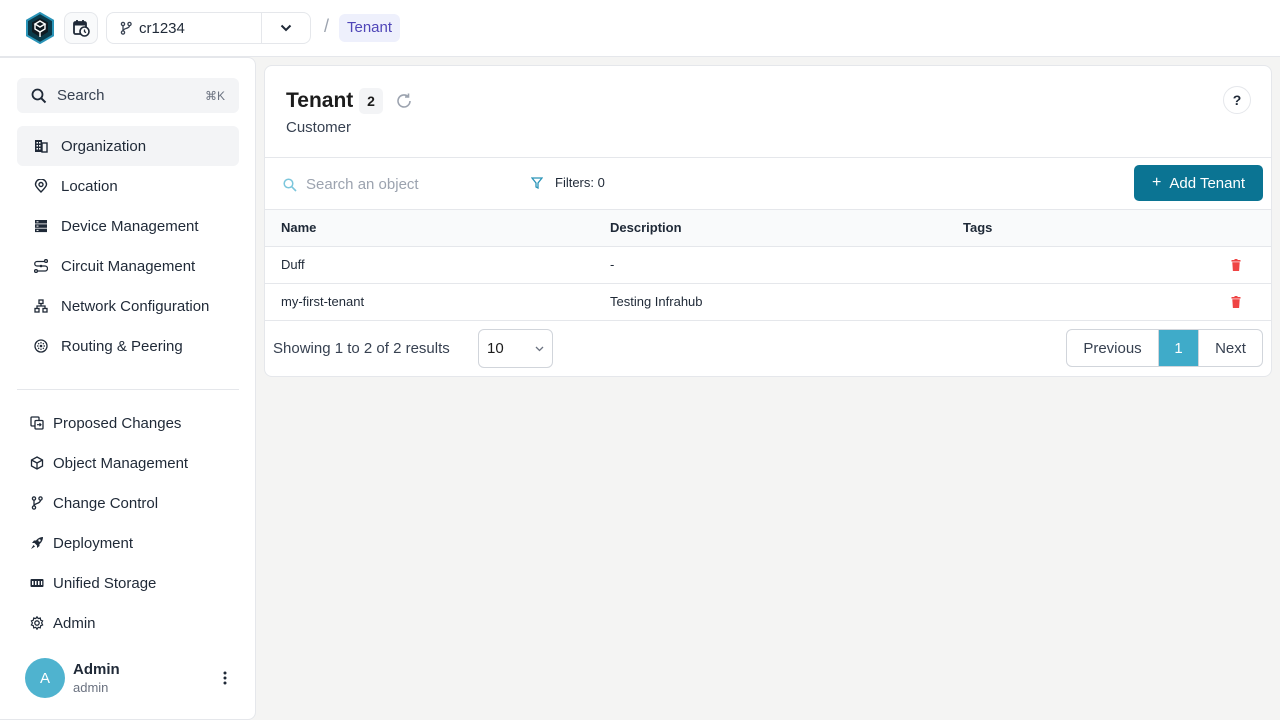  What do you see at coordinates (128, 95) in the screenshot?
I see `sidebar-search-button: Search ⌘K` at bounding box center [128, 95].